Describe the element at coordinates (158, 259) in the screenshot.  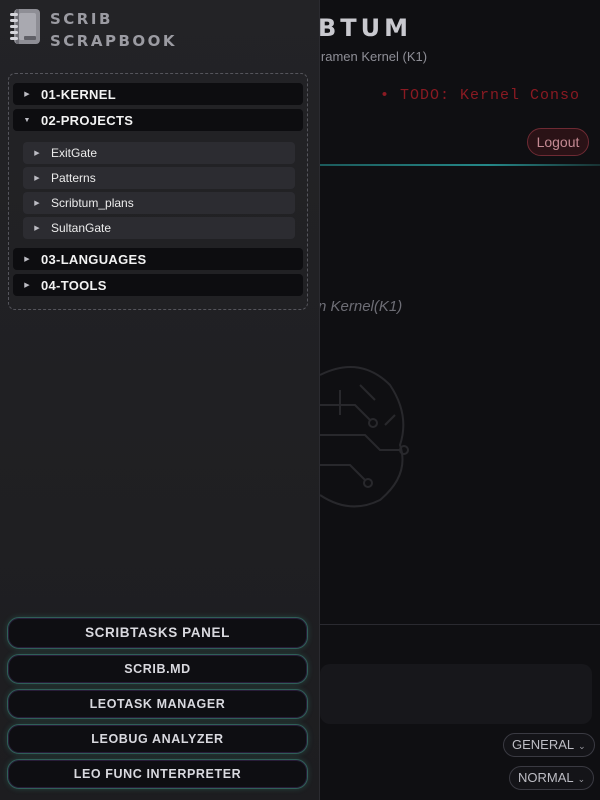
I see `folder-languages: ▶ 03-LANGUAGES` at that location.